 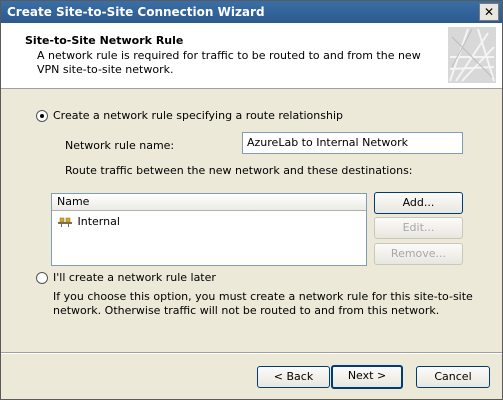 I want to click on list-item-label: Internal, so click(x=98, y=221).